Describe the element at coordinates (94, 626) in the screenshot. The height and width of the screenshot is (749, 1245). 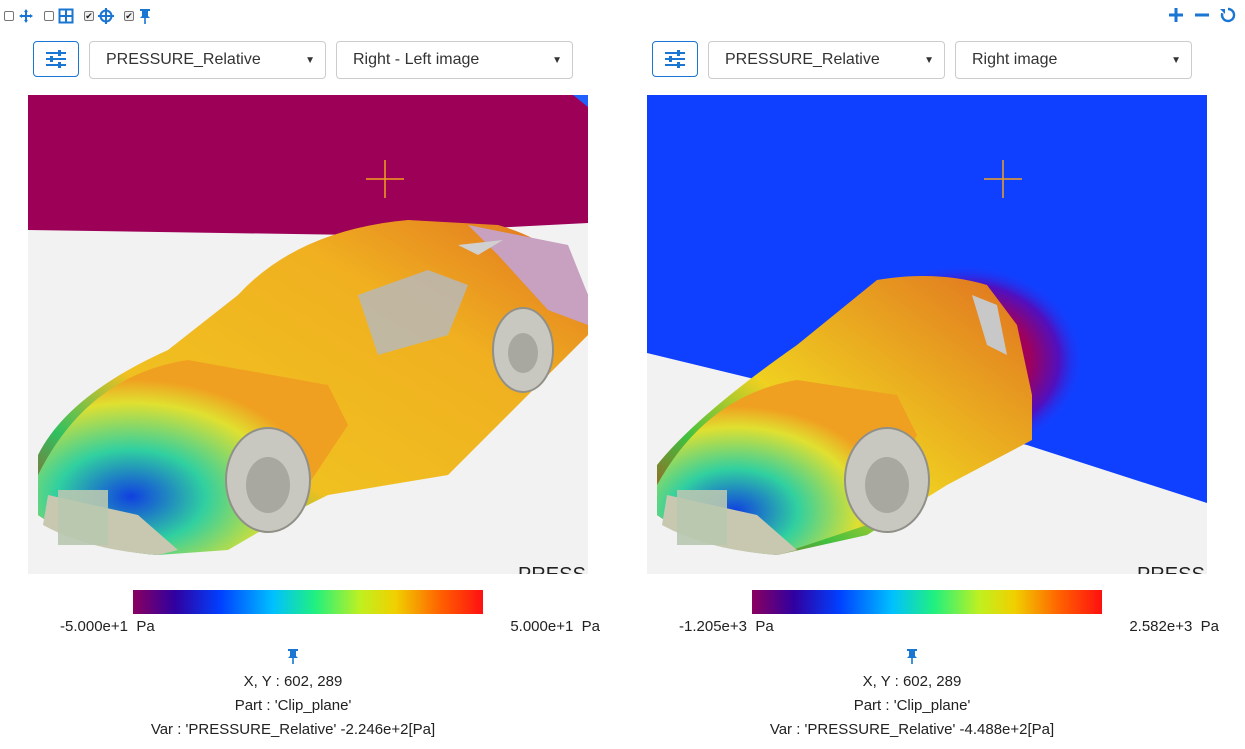
I see `legend-min-value: -5.000e+1` at that location.